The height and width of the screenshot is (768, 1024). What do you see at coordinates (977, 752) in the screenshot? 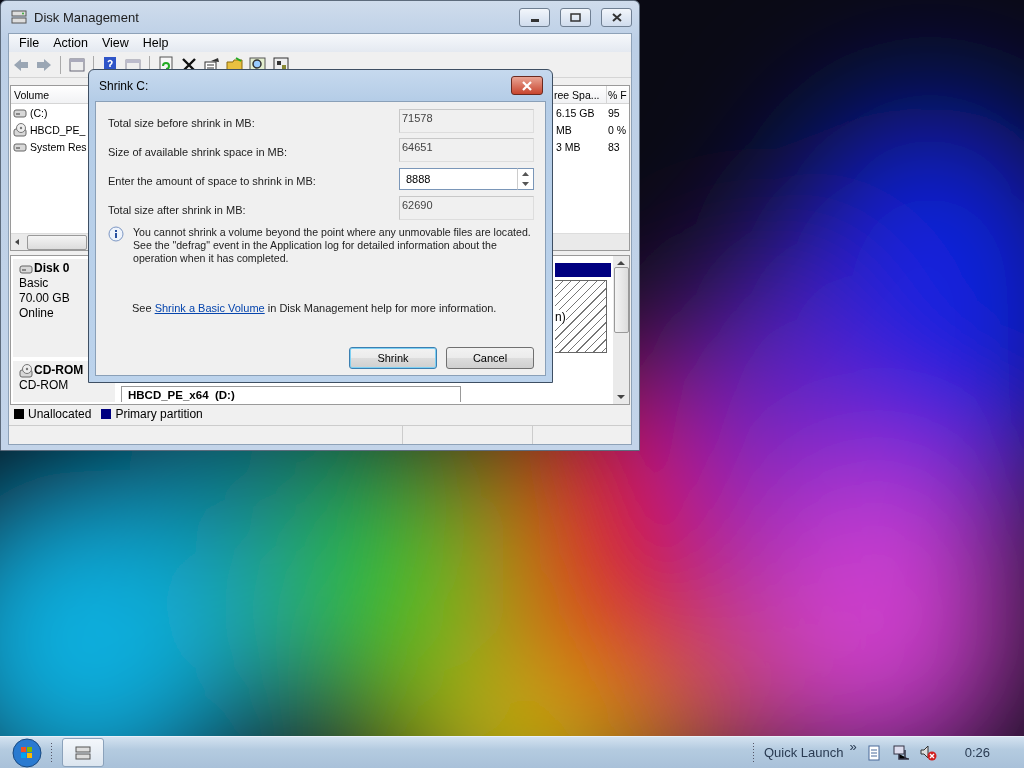
I see `clock: 0:26` at bounding box center [977, 752].